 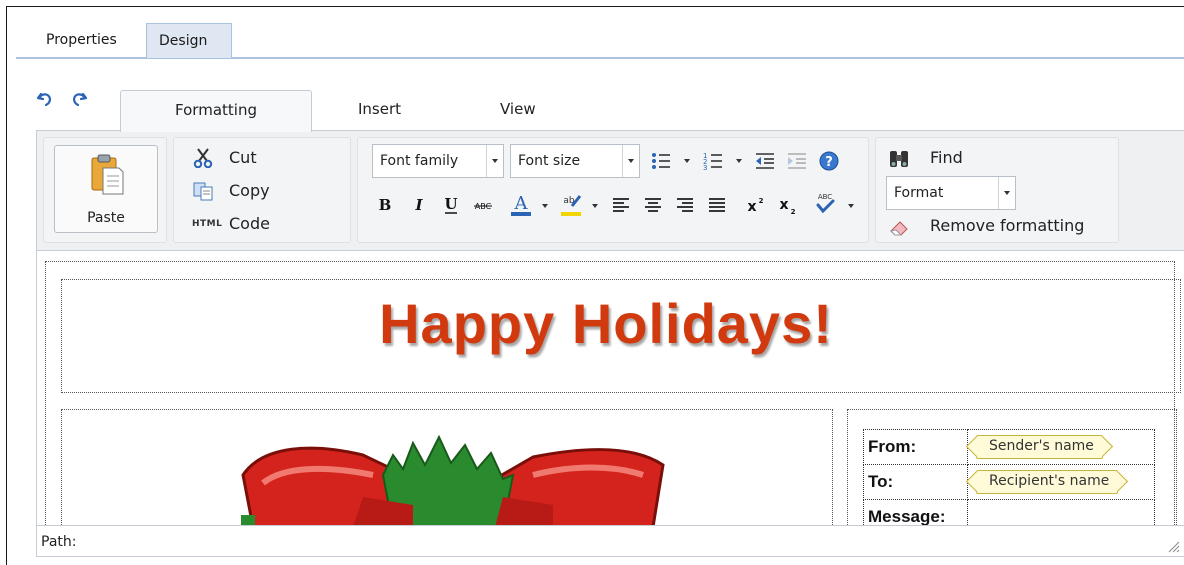 I want to click on remove-formatting-button: Remove formatting, so click(x=998, y=227).